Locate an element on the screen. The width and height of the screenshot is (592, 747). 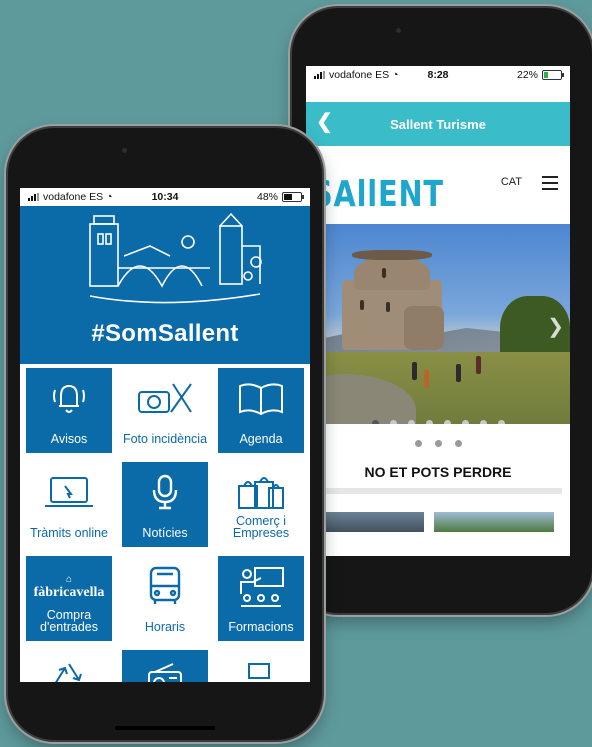
banner: #SomSallent is located at coordinates (165, 289).